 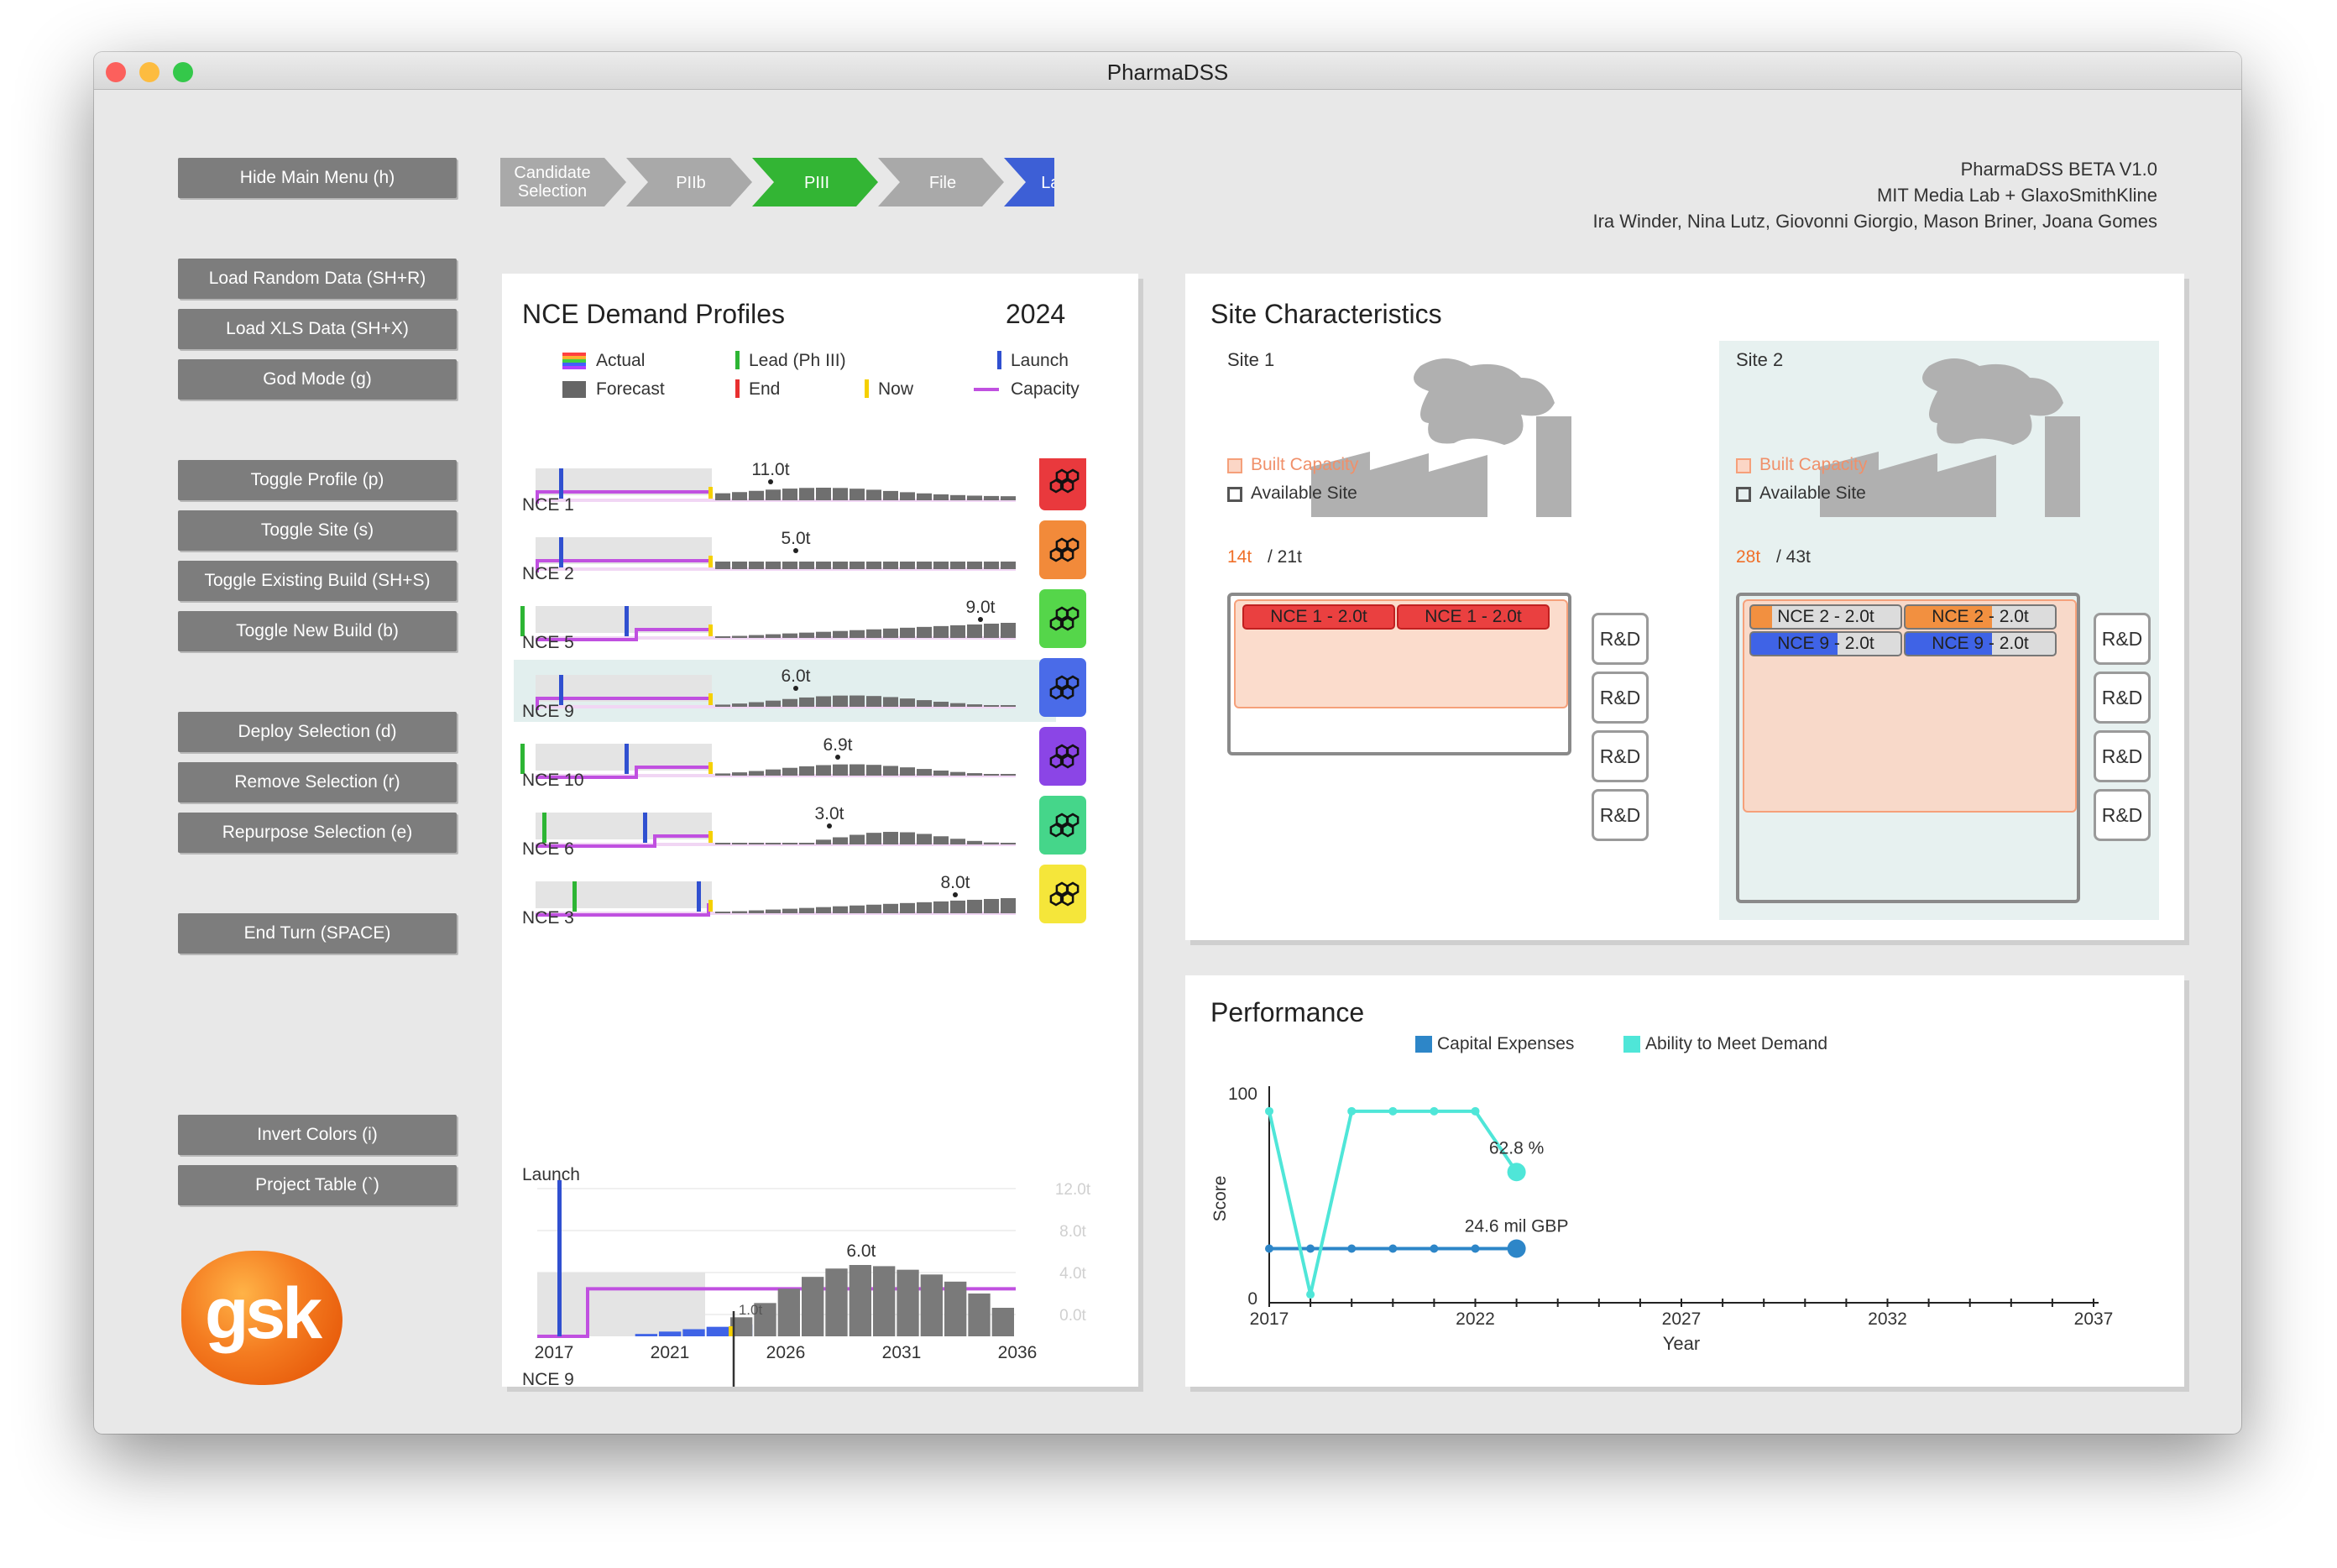 I want to click on nce-profile-row: 6.9t NCE 10, so click(x=803, y=758).